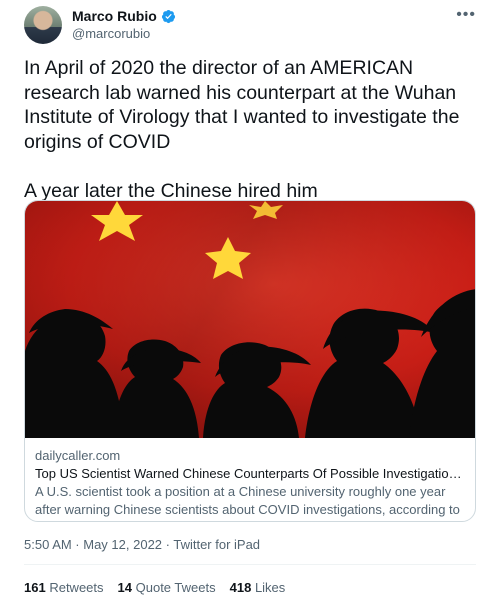 This screenshot has height=599, width=500. Describe the element at coordinates (270, 587) in the screenshot. I see `likes-label: Likes` at that location.